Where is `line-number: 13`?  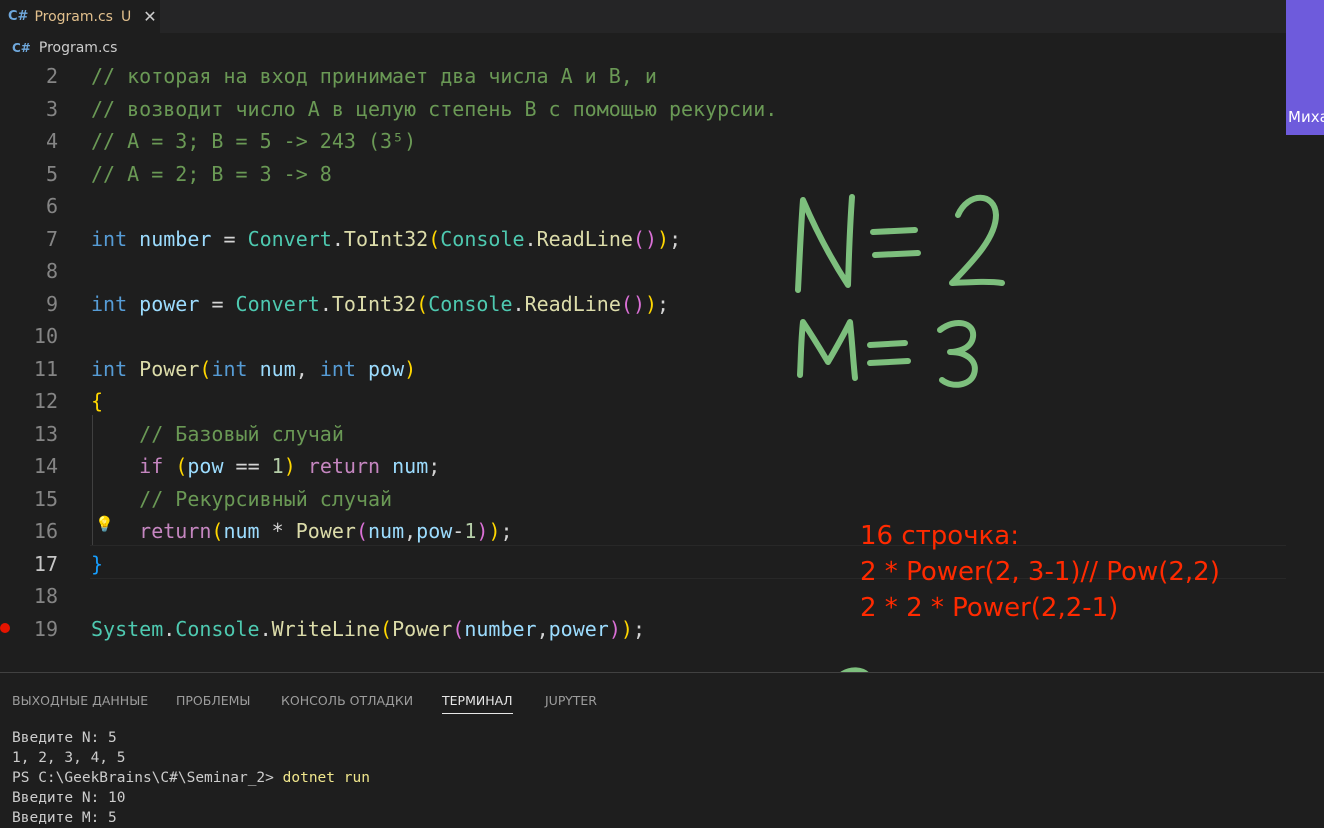
line-number: 13 is located at coordinates (45, 433).